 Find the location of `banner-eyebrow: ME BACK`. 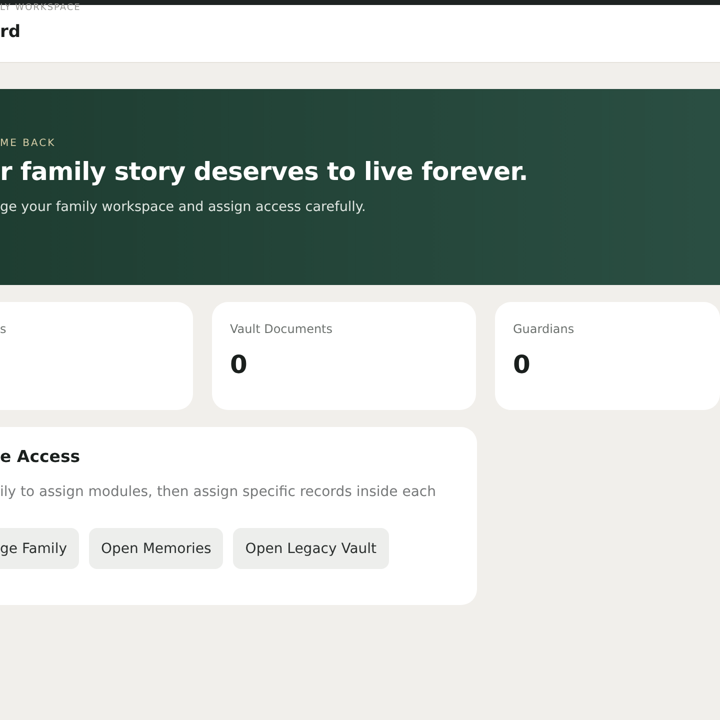

banner-eyebrow: ME BACK is located at coordinates (28, 143).